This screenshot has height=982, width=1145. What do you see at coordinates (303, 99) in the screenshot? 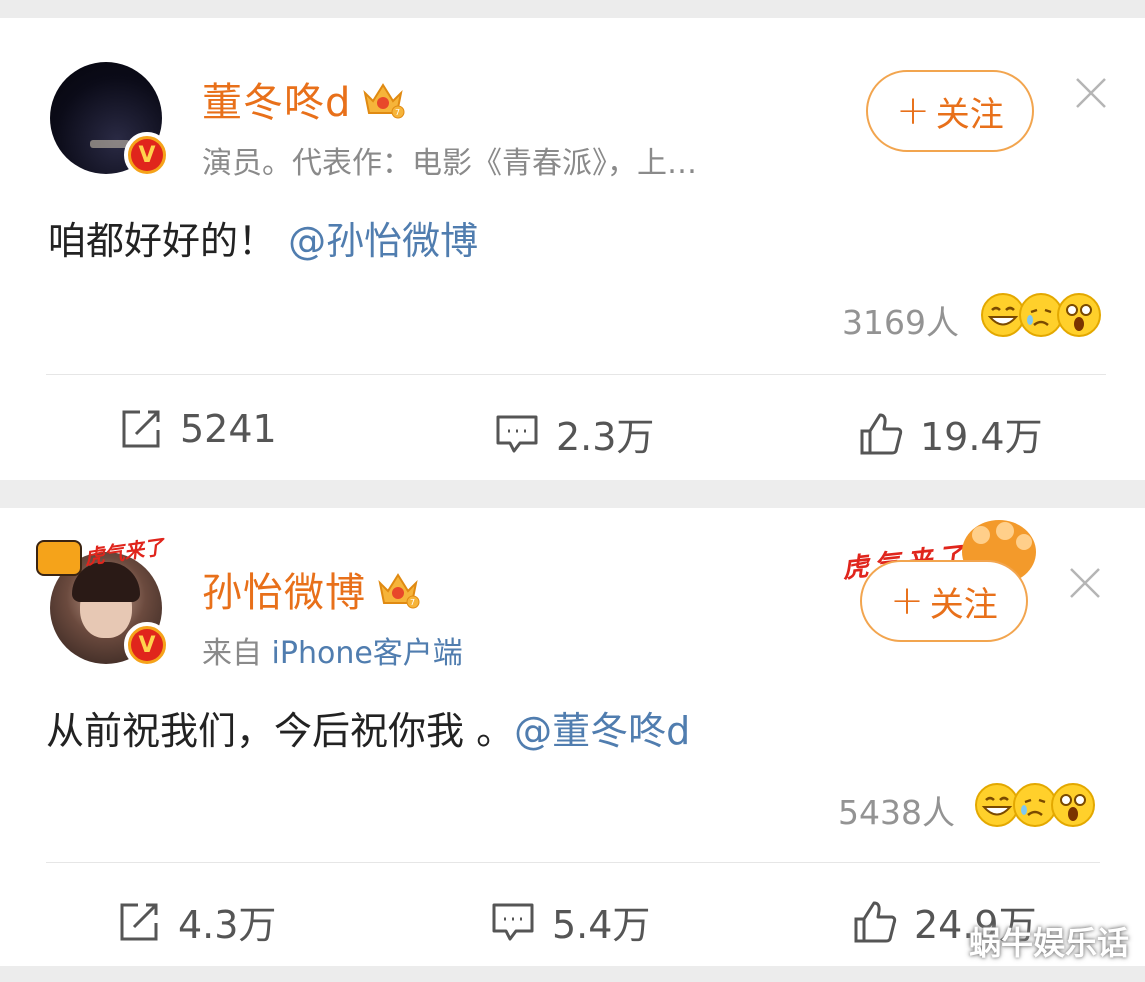
I see `author-name: 董冬咚d 7` at bounding box center [303, 99].